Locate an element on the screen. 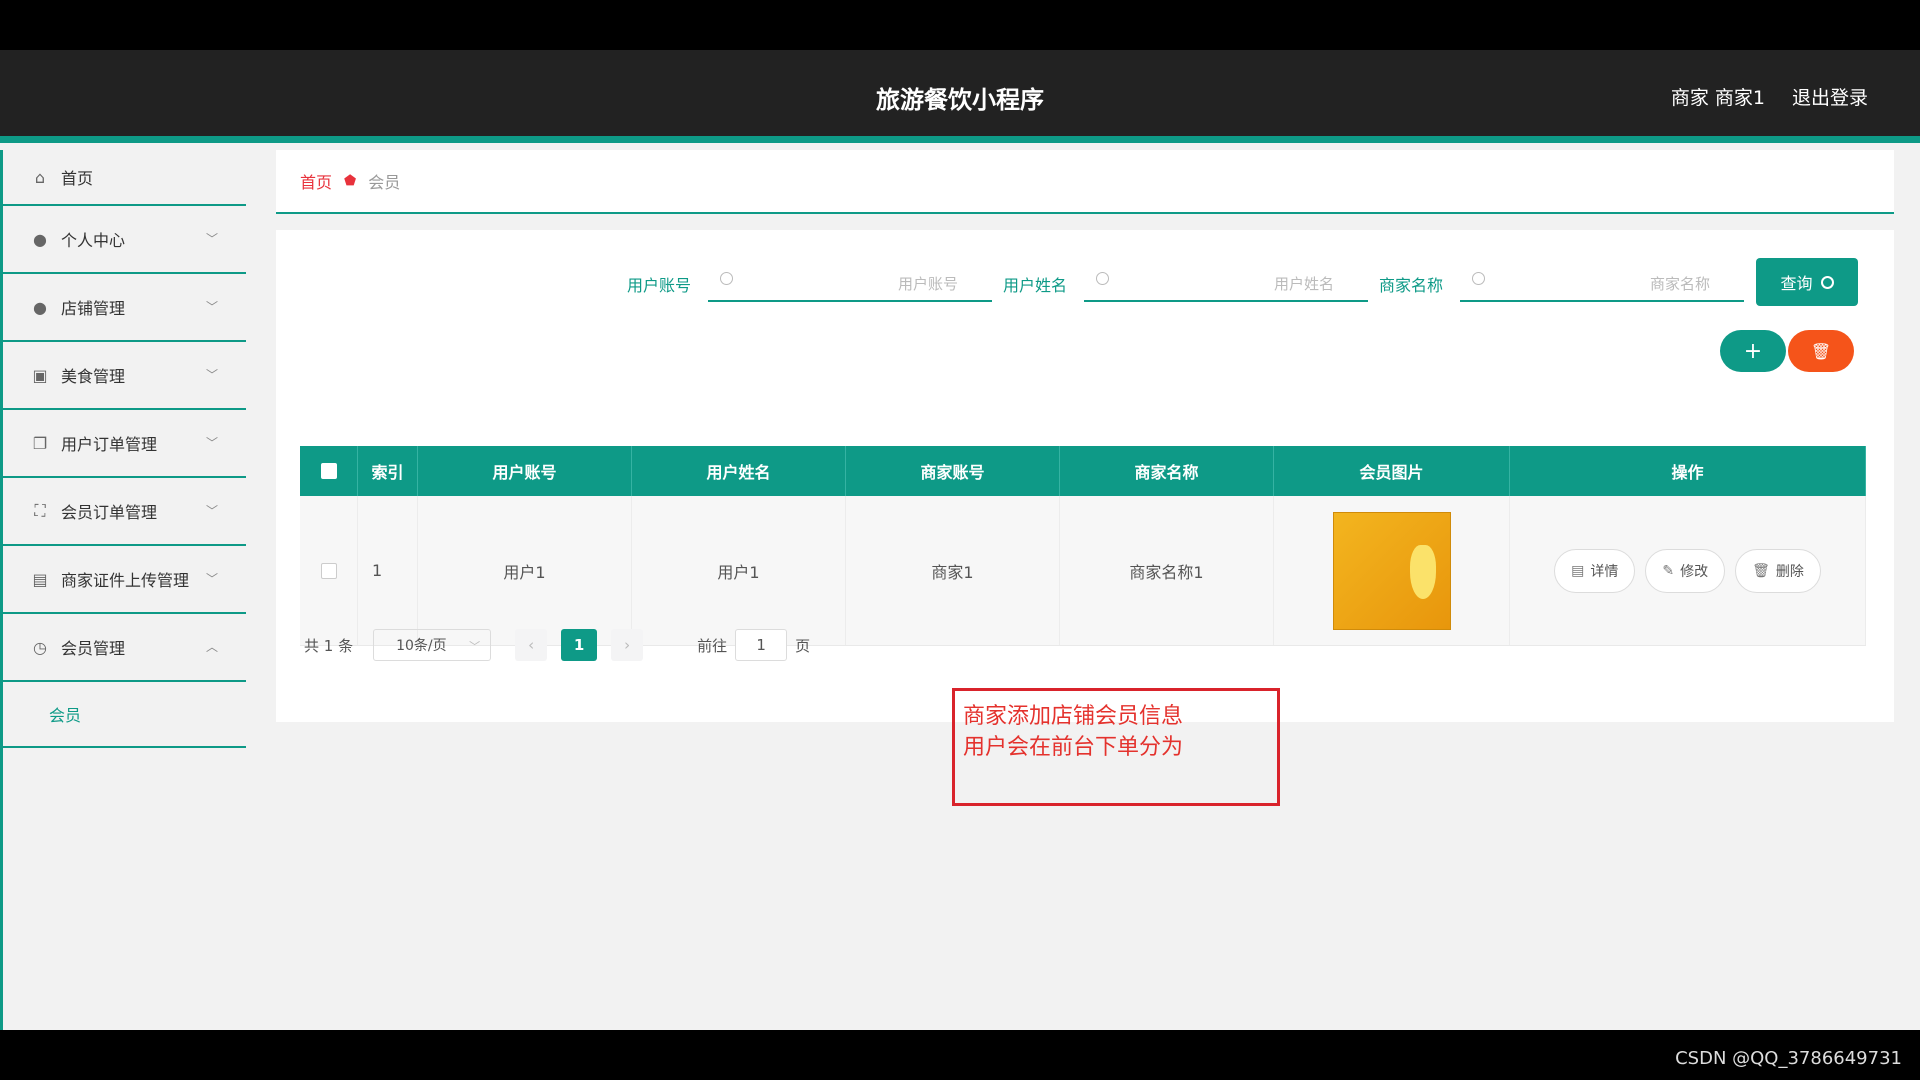  select-all-checkbox-cell is located at coordinates (329, 471).